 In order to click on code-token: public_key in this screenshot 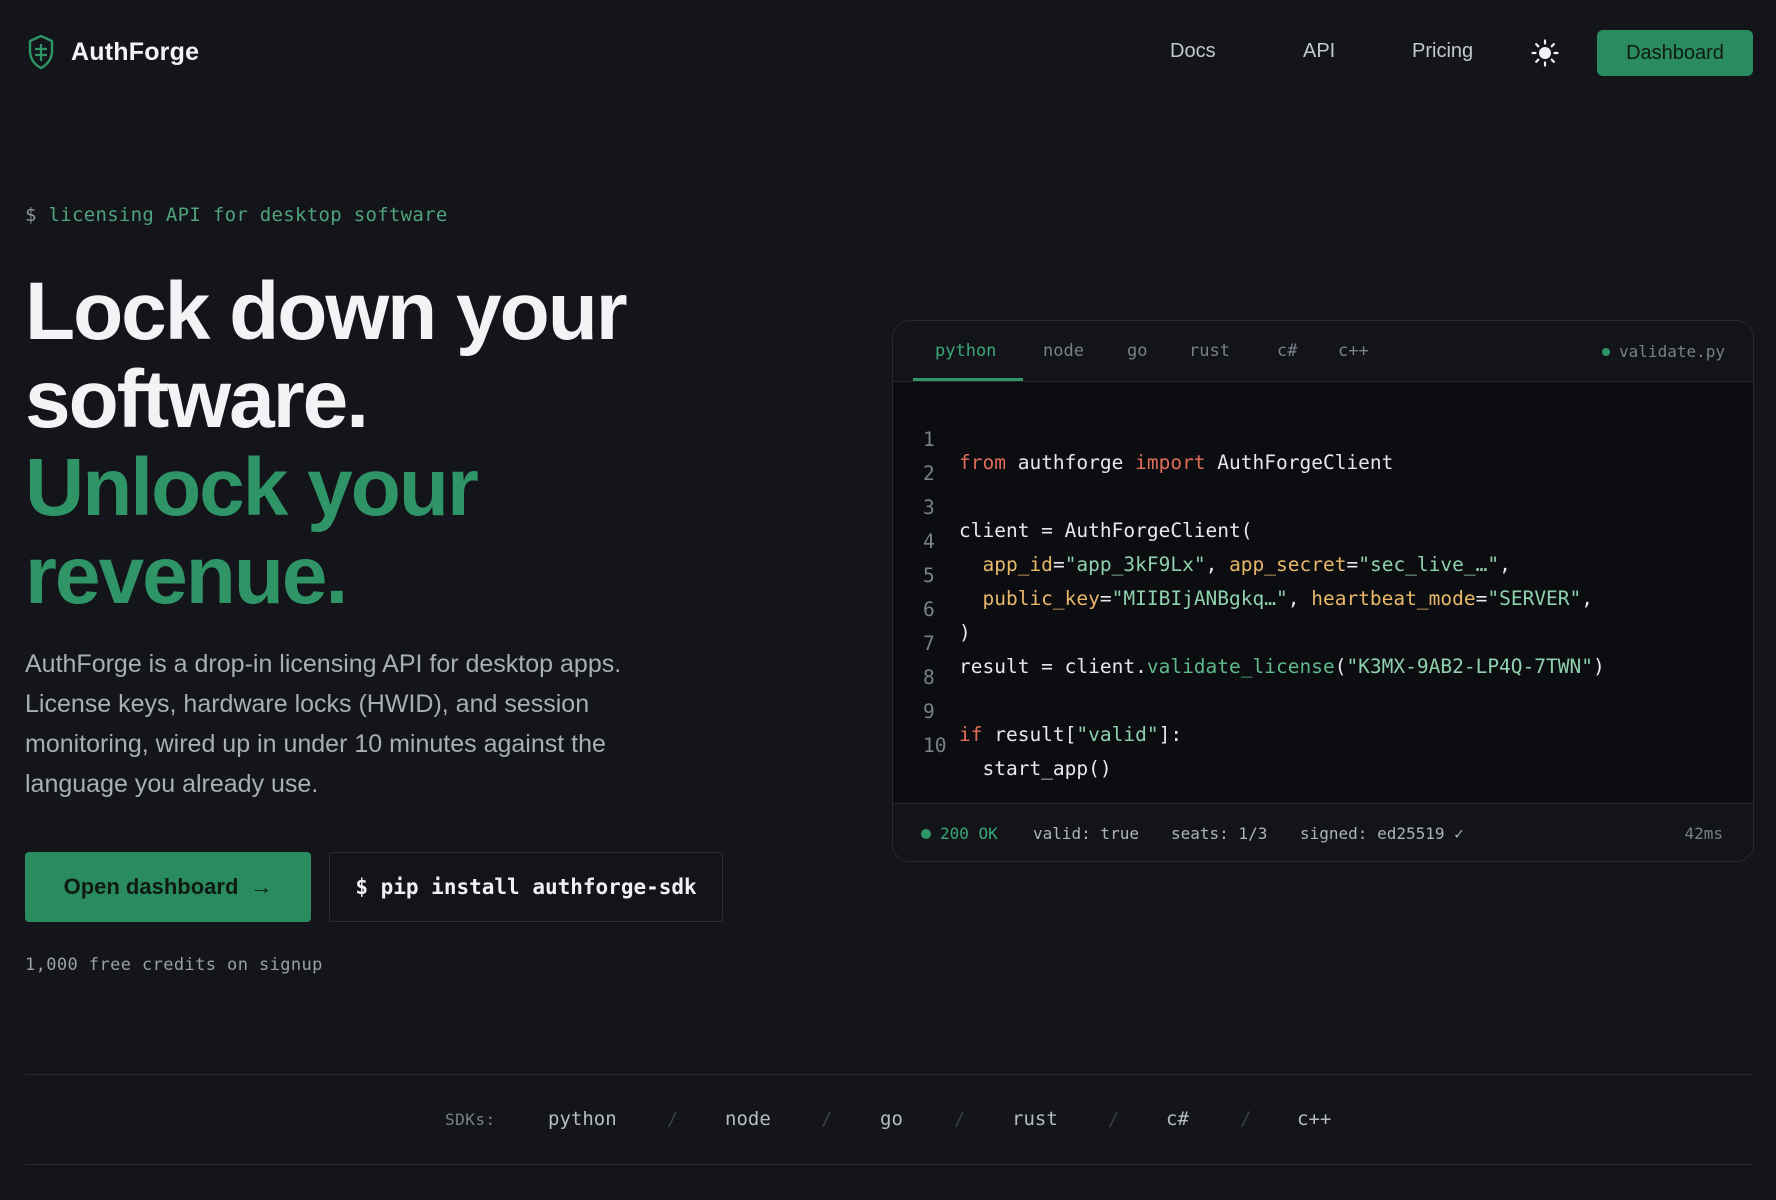, I will do `click(1041, 598)`.